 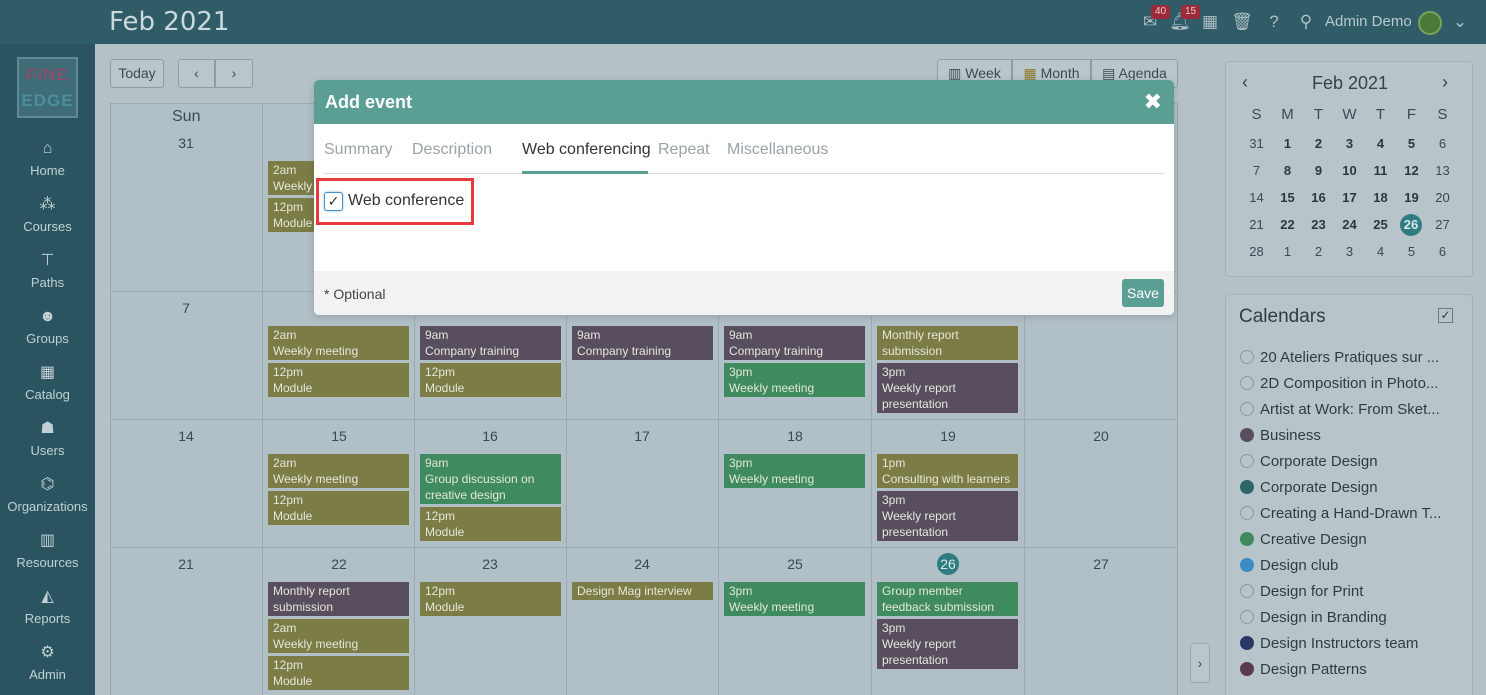 I want to click on mini-day: 31, so click(x=1256, y=143).